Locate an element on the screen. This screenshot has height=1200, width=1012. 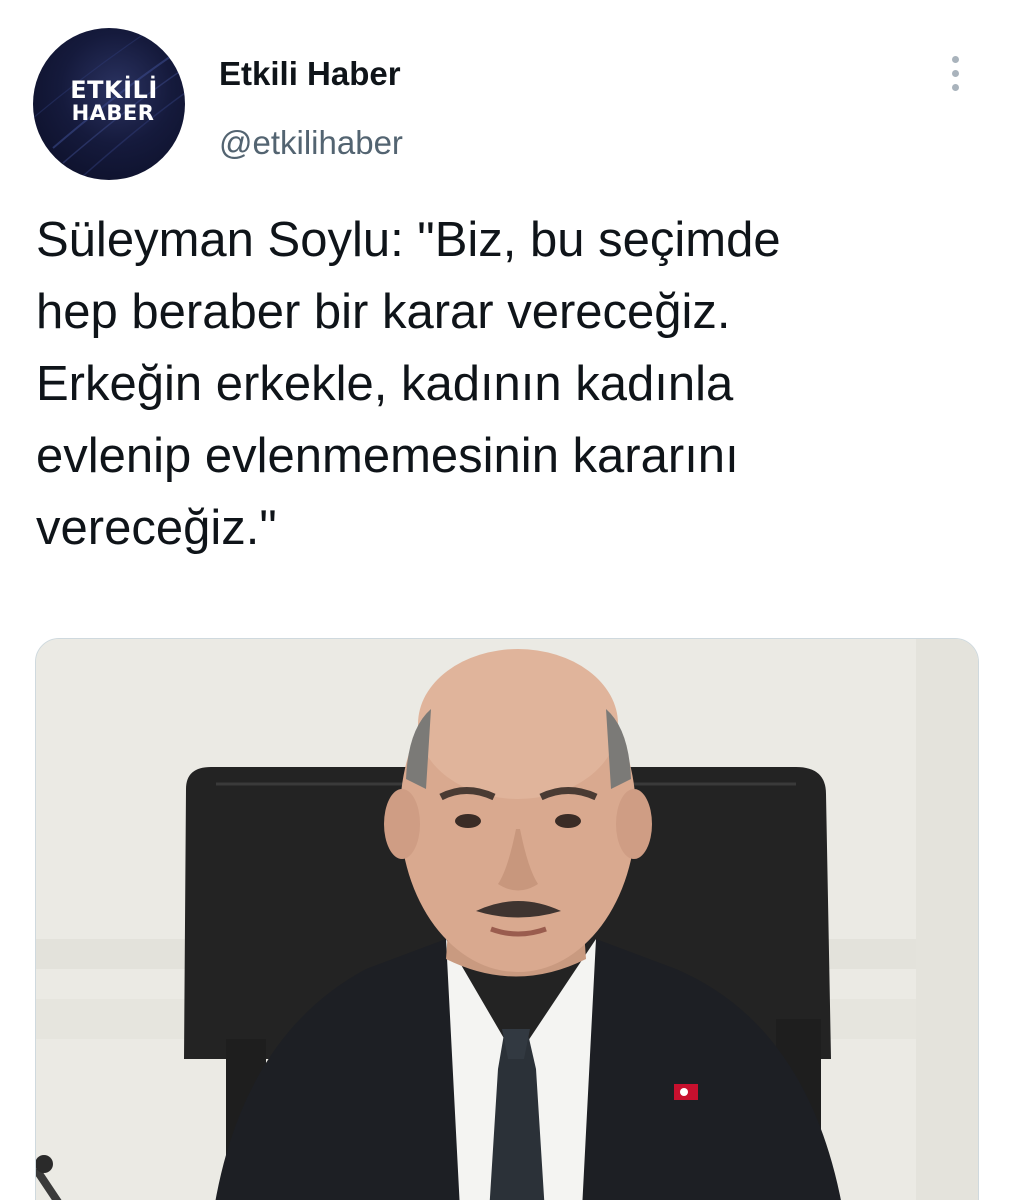
avatar: ETKİLİ HABER is located at coordinates (109, 104).